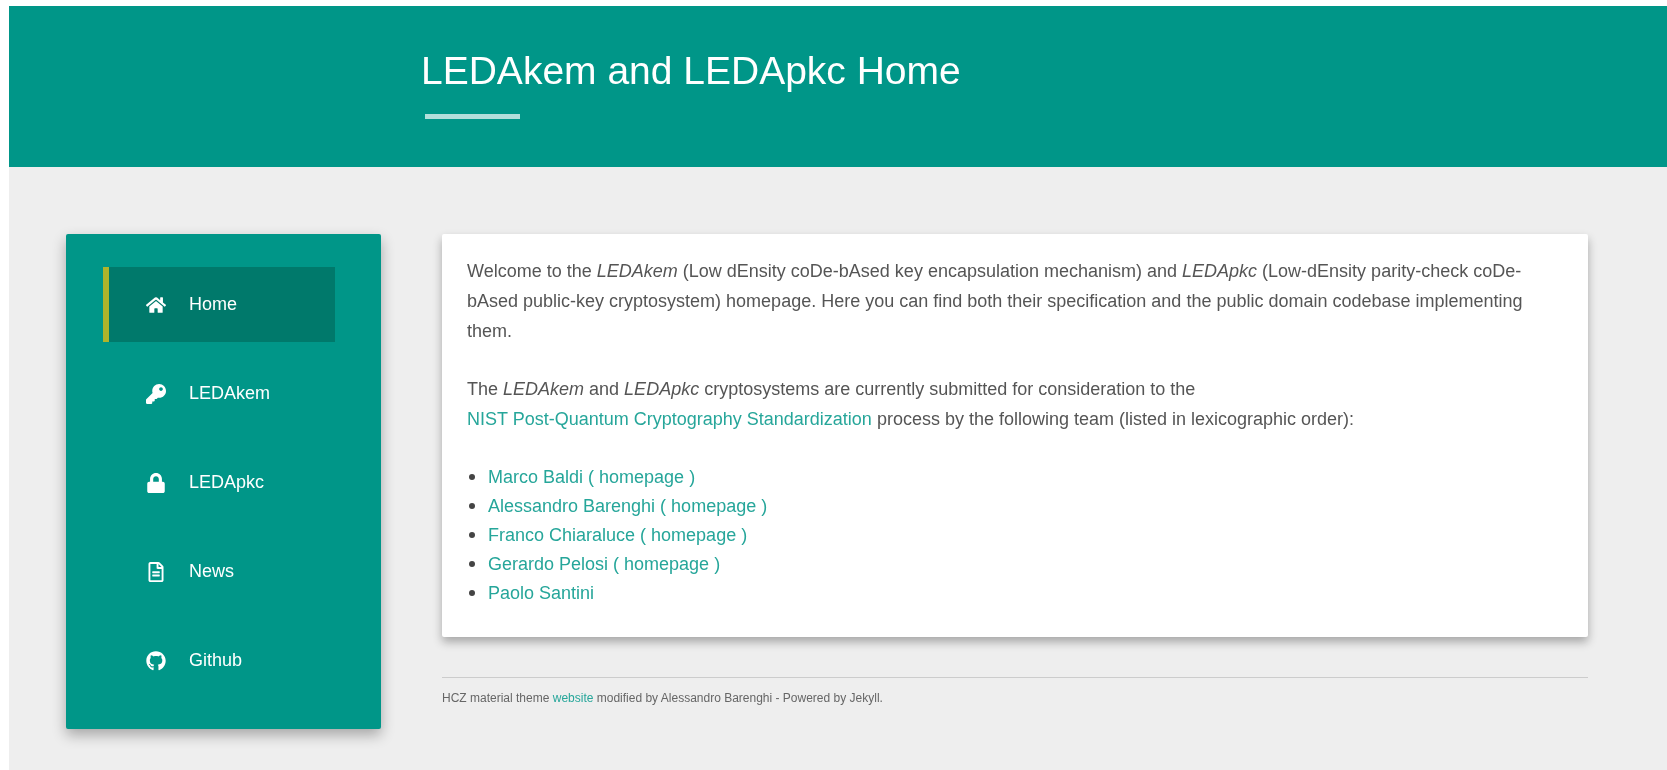  I want to click on member-link: Franco Chiaraluce, so click(562, 534).